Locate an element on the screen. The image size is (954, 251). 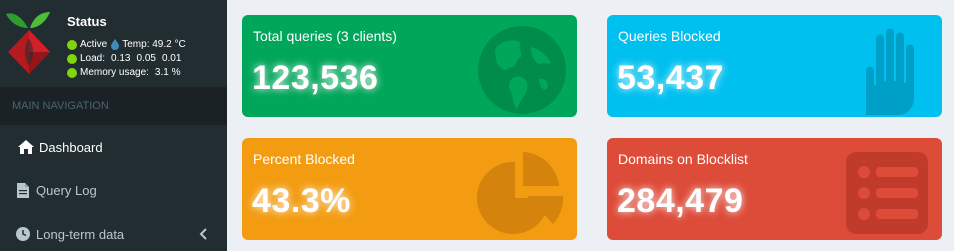
load-15min: 0.01 is located at coordinates (171, 58).